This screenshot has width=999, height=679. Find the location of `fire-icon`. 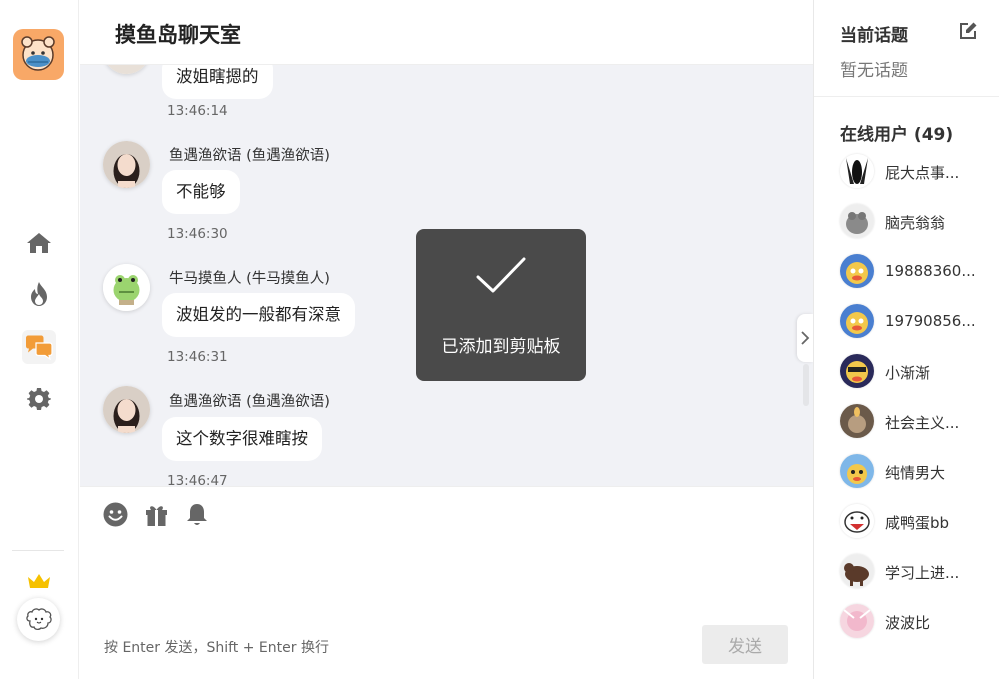

fire-icon is located at coordinates (39, 294).